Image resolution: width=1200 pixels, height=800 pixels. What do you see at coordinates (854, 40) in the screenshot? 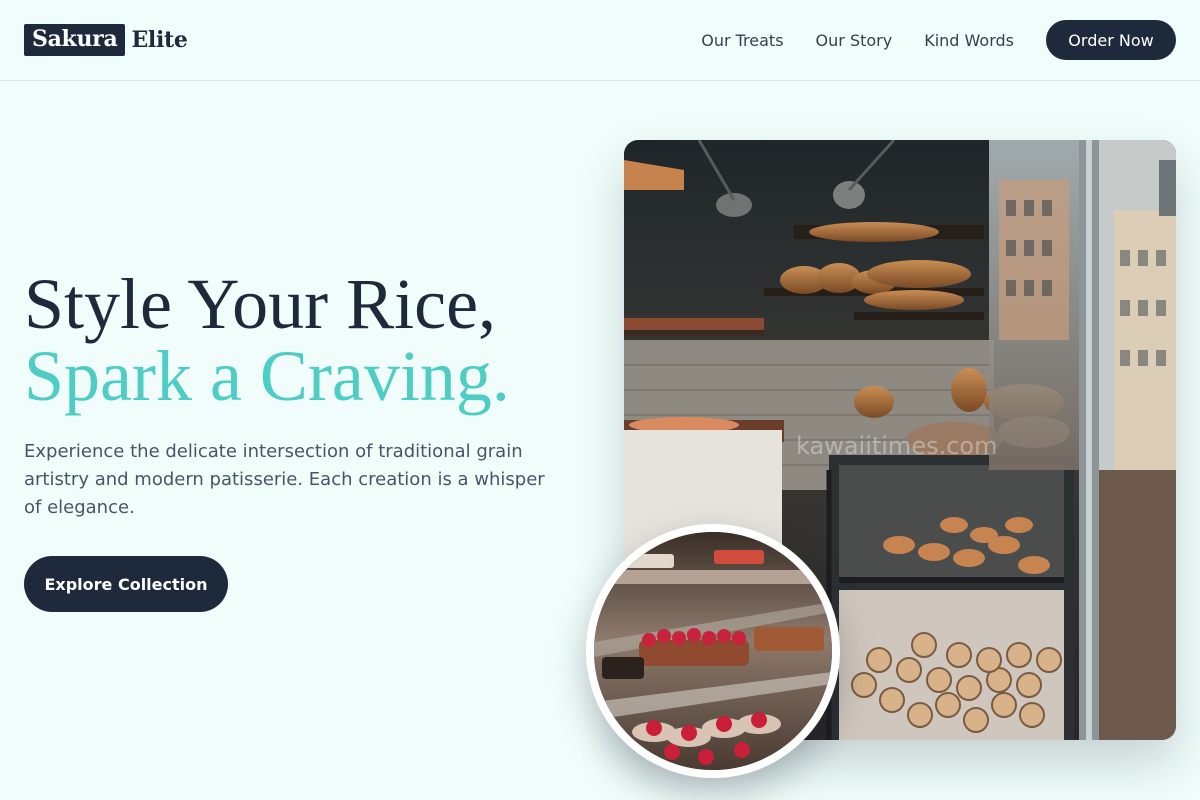
I see `nav-link-our-story: Our Story` at bounding box center [854, 40].